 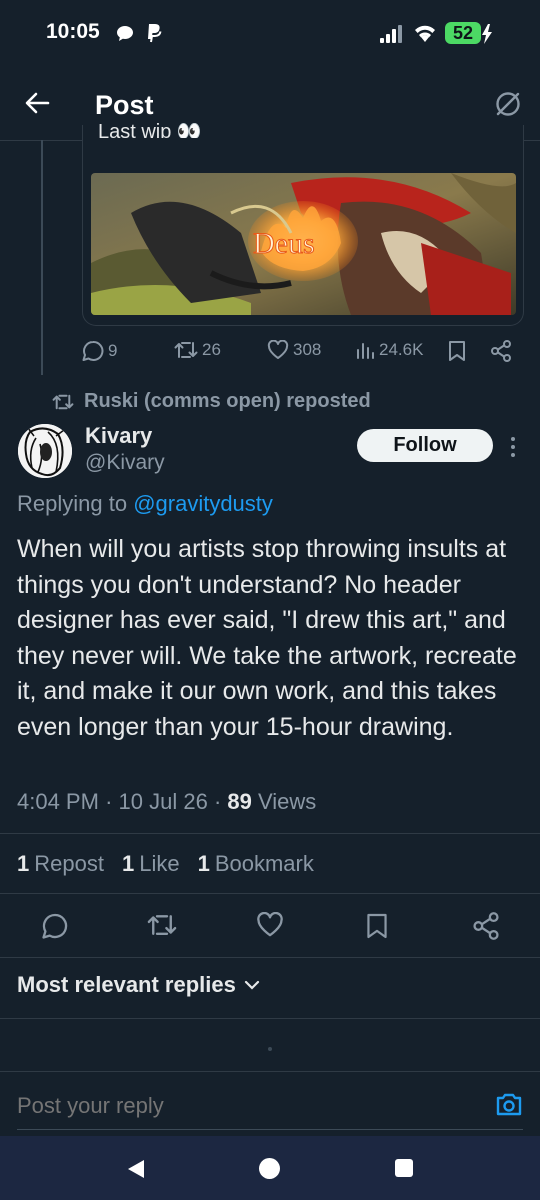 I want to click on views-label: Views, so click(x=287, y=801).